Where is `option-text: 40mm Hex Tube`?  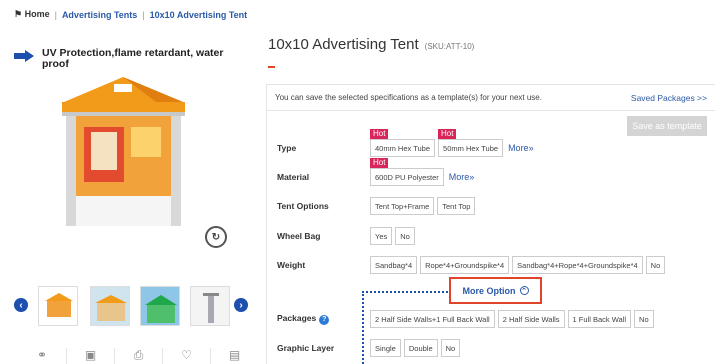
option-text: 40mm Hex Tube is located at coordinates (403, 148).